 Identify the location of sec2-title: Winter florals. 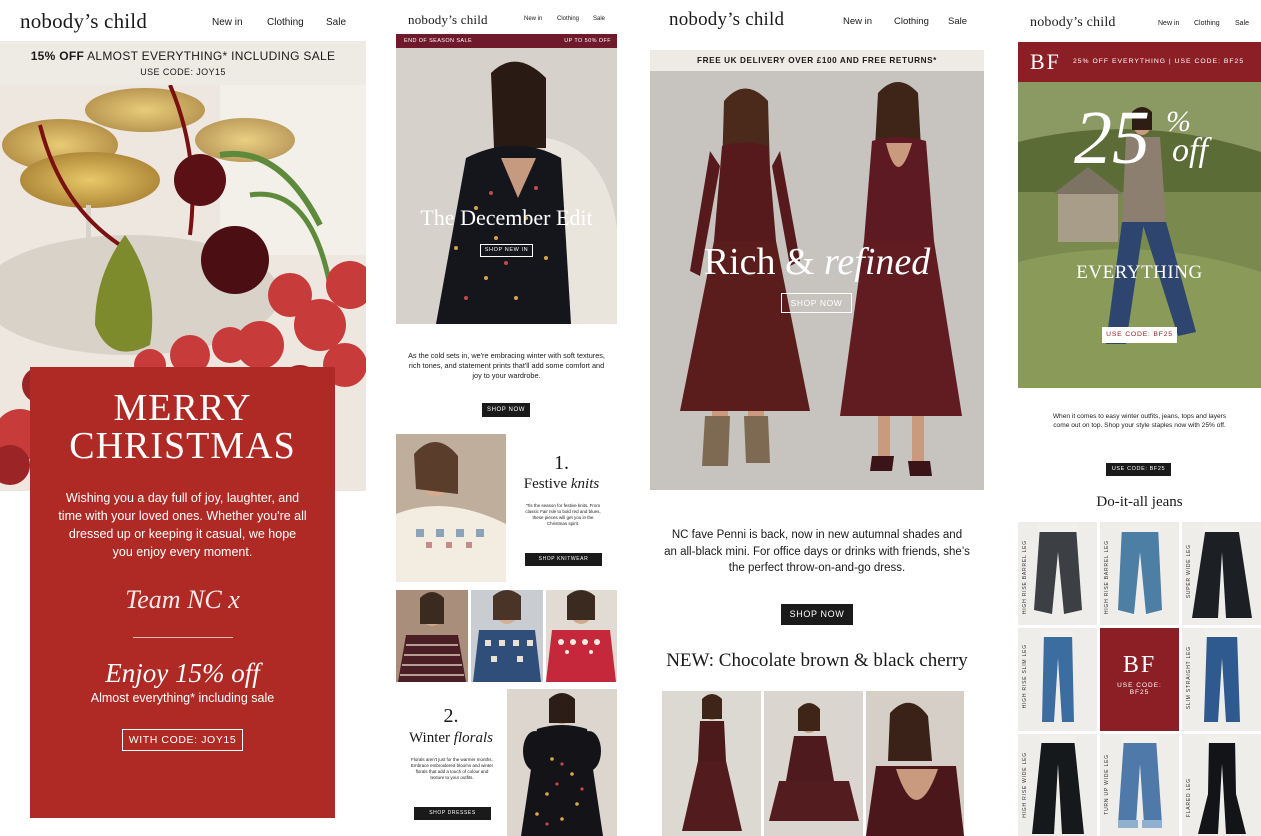
(451, 738).